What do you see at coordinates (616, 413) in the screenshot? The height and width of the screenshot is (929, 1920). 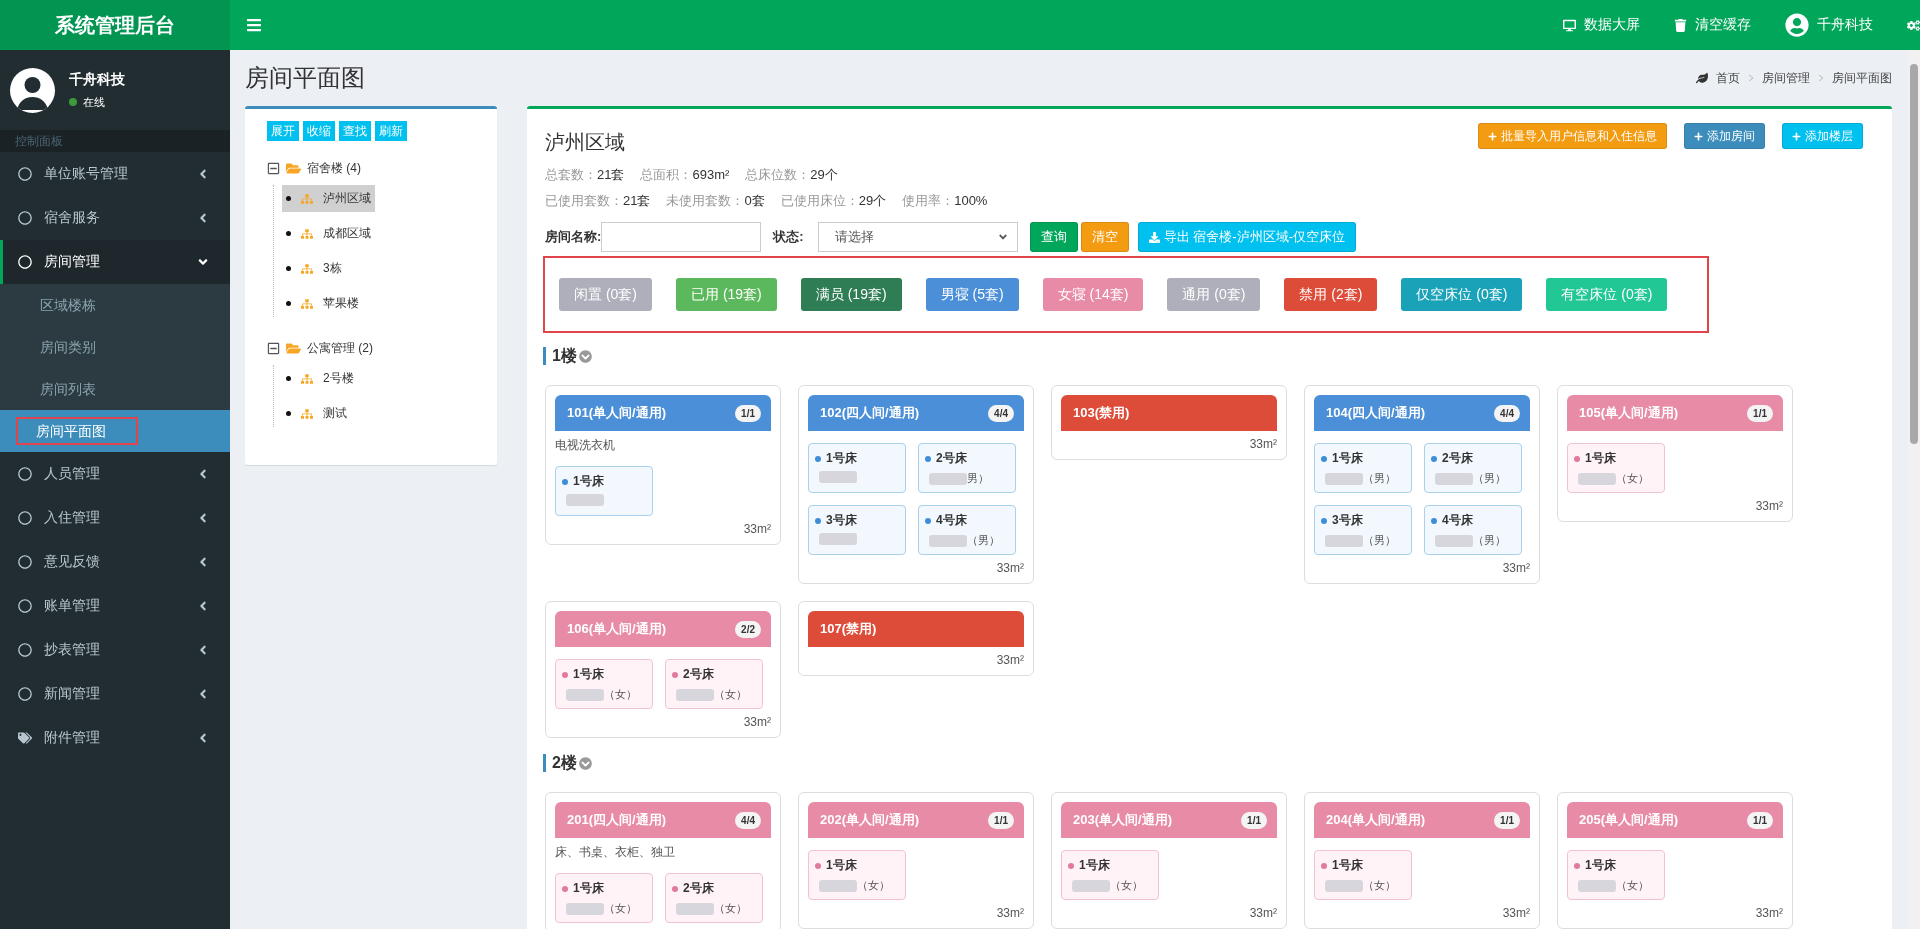 I see `room-title: 101(单人间/通用)` at bounding box center [616, 413].